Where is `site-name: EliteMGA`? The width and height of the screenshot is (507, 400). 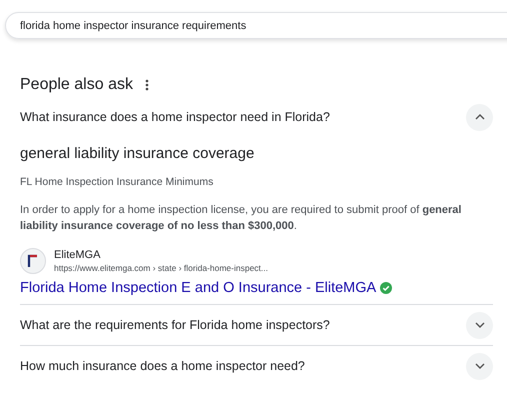 site-name: EliteMGA is located at coordinates (78, 255).